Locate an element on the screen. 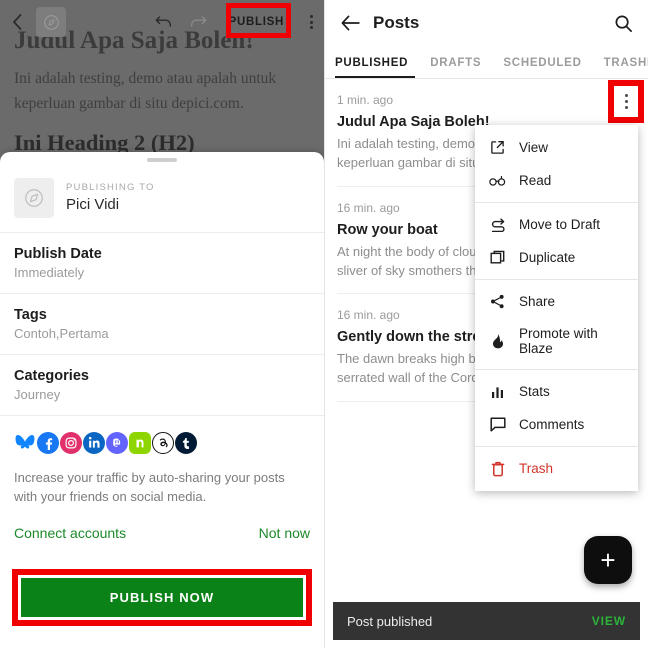 The height and width of the screenshot is (648, 648). menu-item-share: Share is located at coordinates (556, 301).